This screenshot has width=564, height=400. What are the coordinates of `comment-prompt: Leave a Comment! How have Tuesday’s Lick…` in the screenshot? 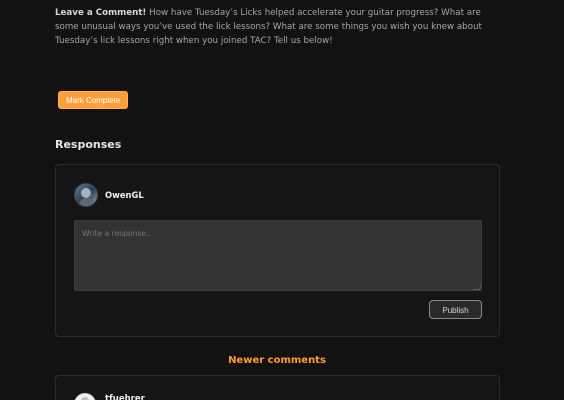 It's located at (277, 27).